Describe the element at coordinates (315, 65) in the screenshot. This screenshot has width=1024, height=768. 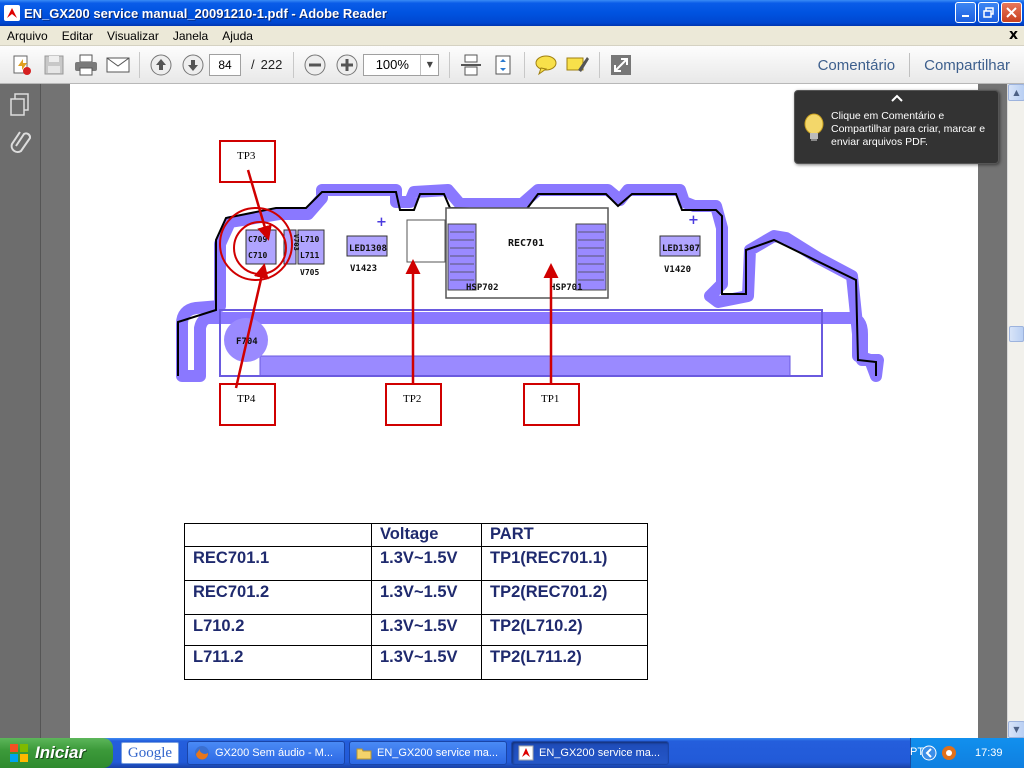
I see `zoom-out-button` at that location.